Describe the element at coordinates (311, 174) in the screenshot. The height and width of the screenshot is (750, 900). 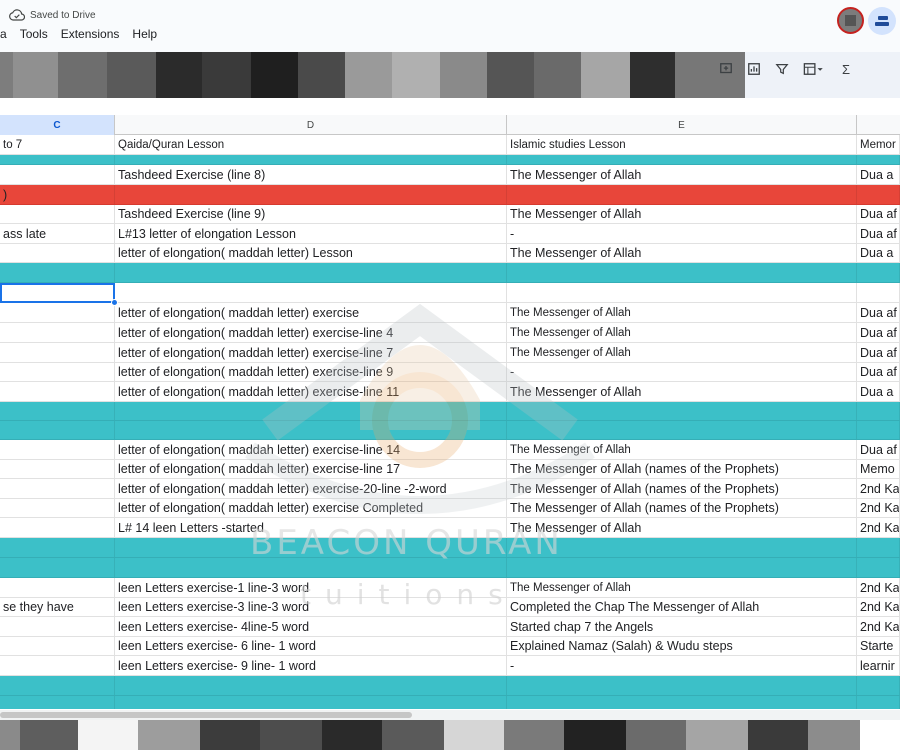
I see `cell-d: Tashdeed Exercise (line 8)` at that location.